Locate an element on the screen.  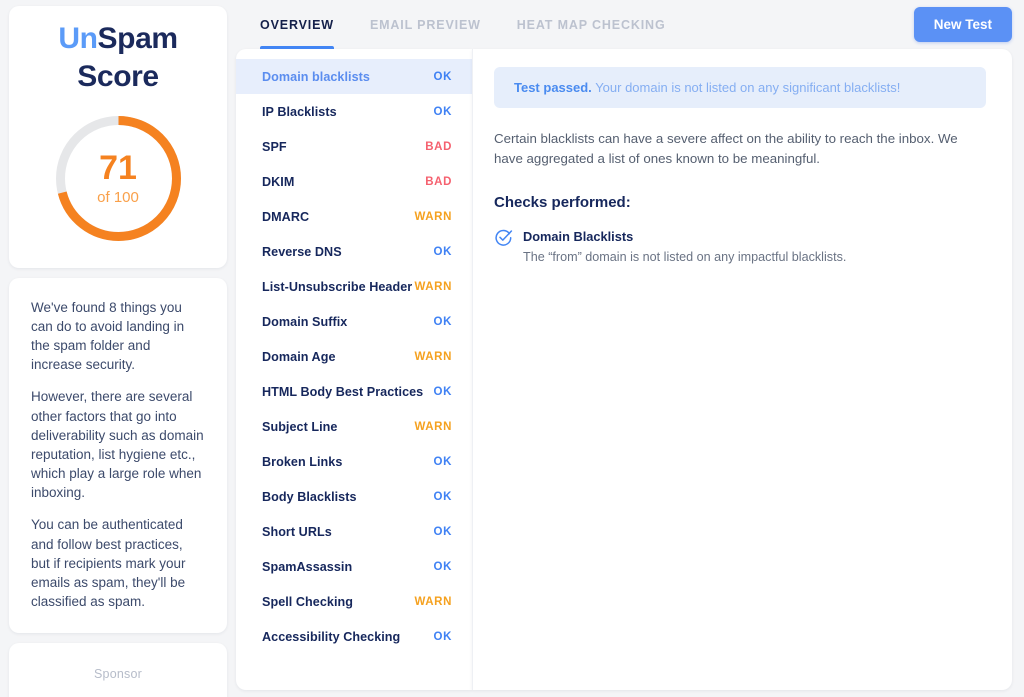
check-row-name: Domain Suffix is located at coordinates (305, 321).